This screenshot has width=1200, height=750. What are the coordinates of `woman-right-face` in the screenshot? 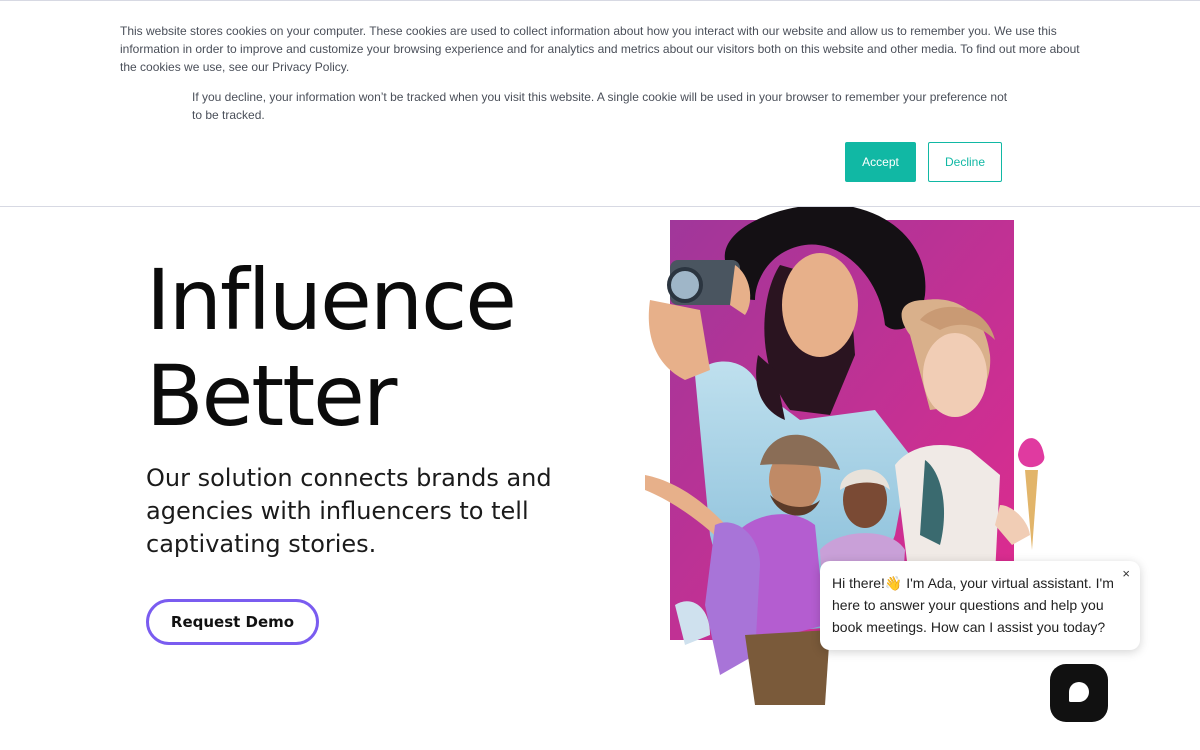 It's located at (955, 375).